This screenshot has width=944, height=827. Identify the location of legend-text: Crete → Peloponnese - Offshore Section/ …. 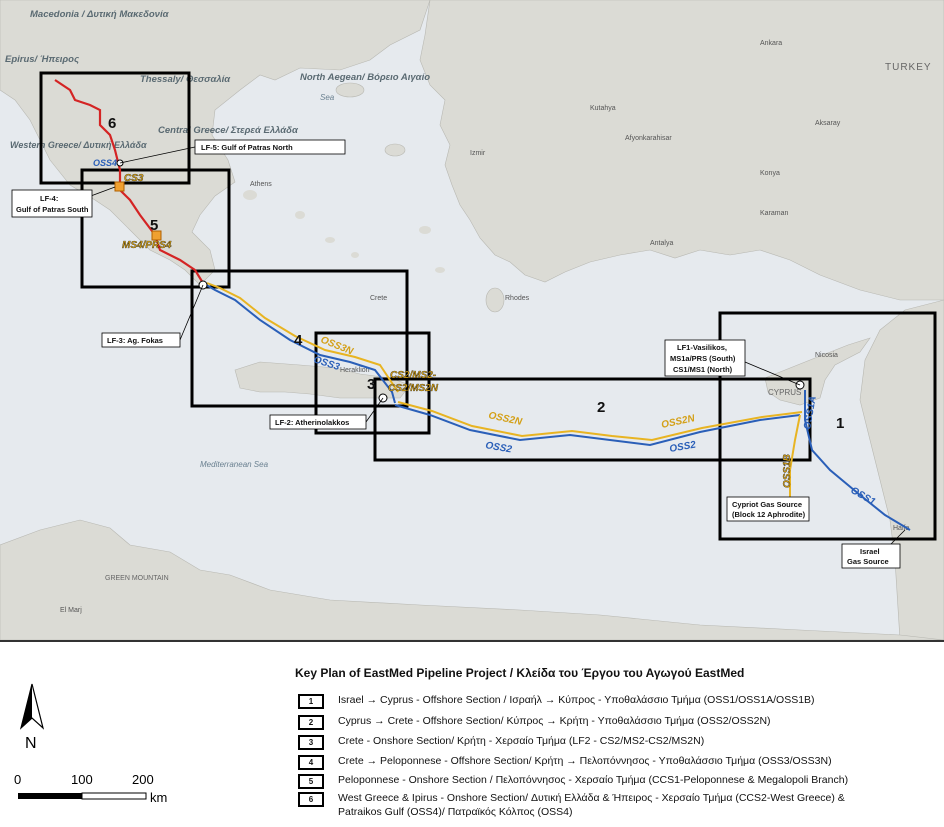
(585, 761).